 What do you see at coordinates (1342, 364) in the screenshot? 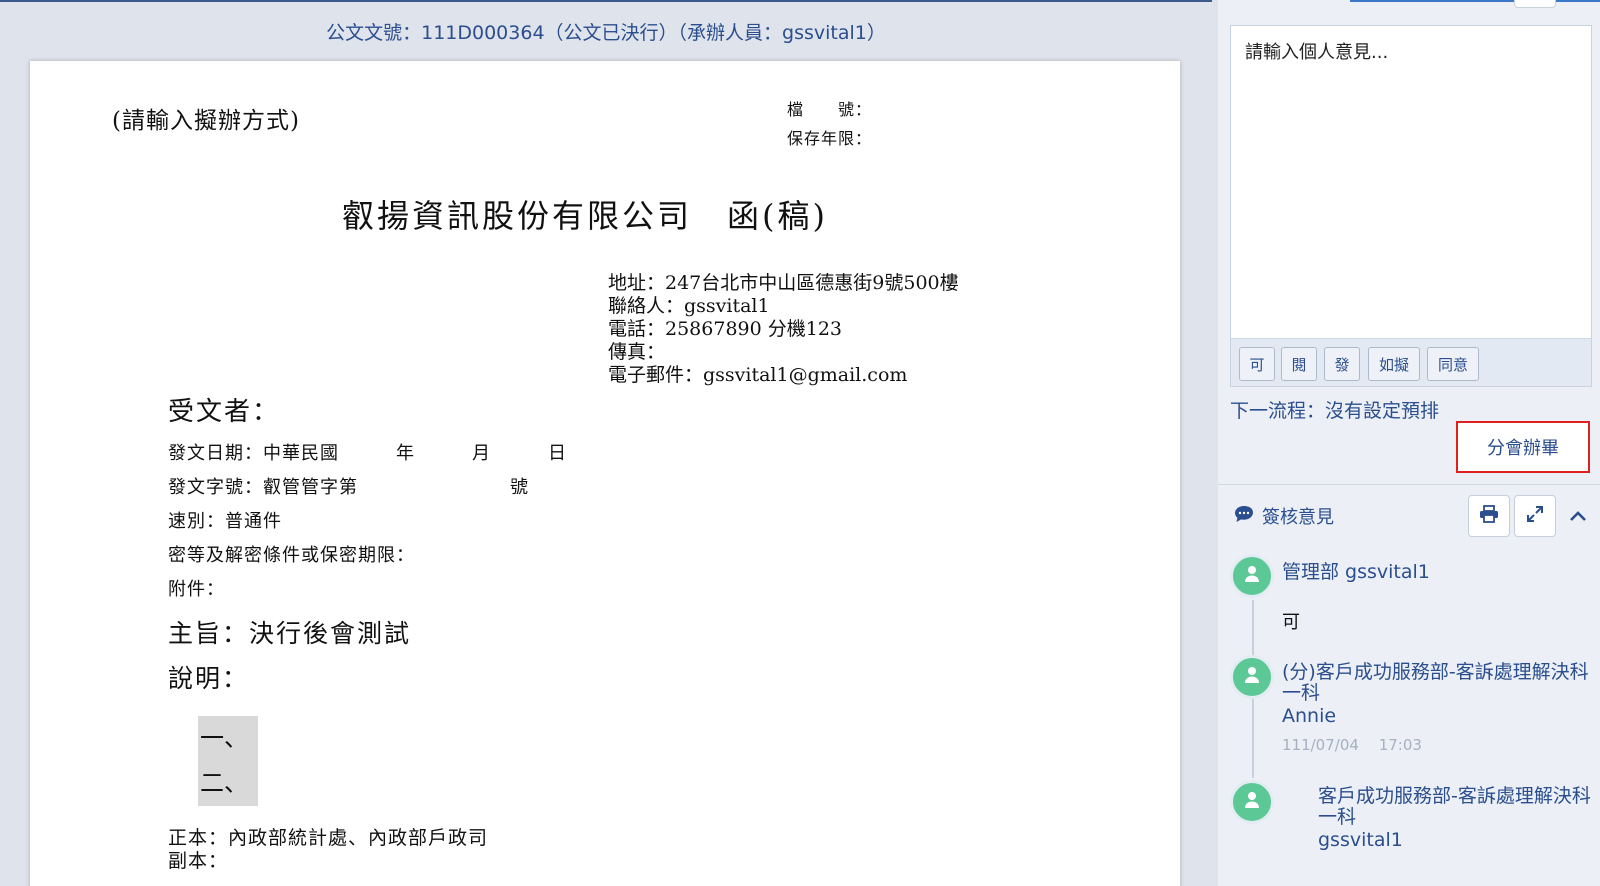
I see `quick-phrase-button: 發` at bounding box center [1342, 364].